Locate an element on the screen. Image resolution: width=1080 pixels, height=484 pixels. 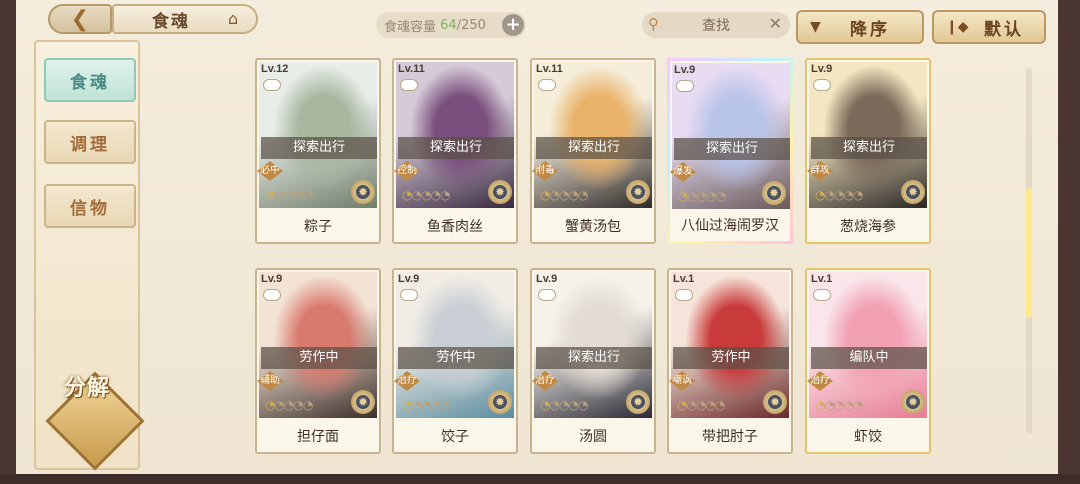
food-soul-card: Lv.9 探索出行 治疗 ◔◔◔◔◔ ✹ 汤圆 is located at coordinates (593, 361).